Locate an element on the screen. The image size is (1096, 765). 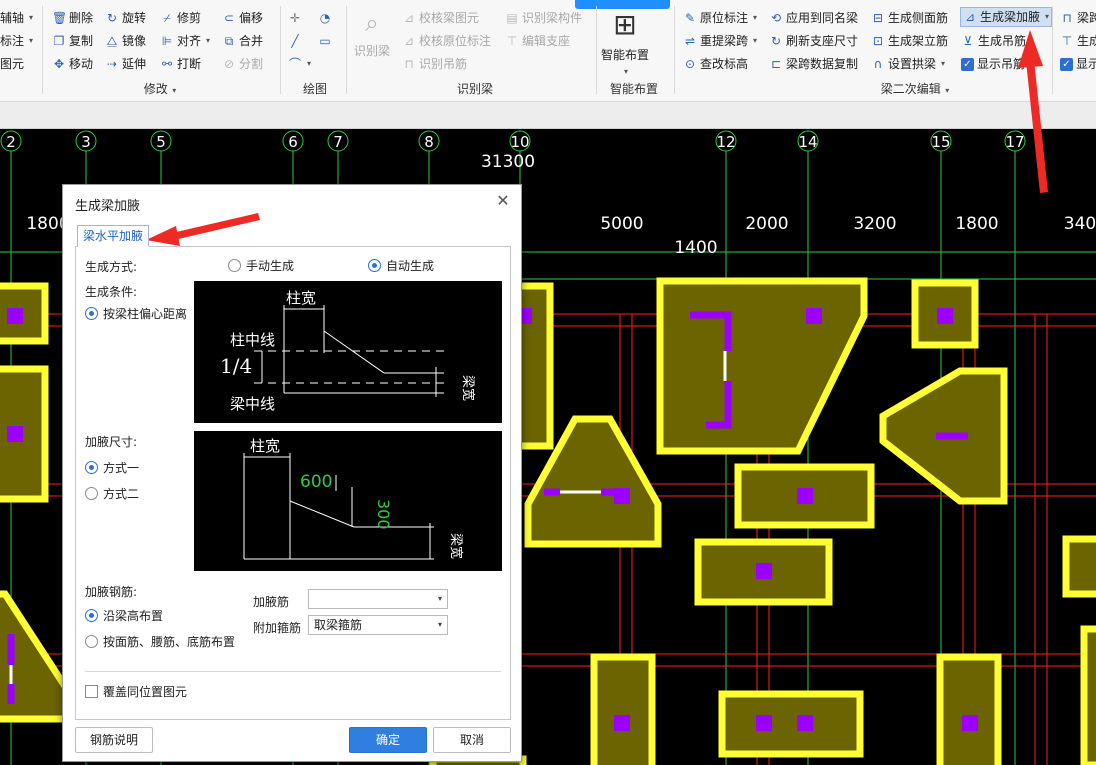
eccentric-distance-diagram: 柱宽 柱中线 1/4 梁中线 梁宽 is located at coordinates (348, 352).